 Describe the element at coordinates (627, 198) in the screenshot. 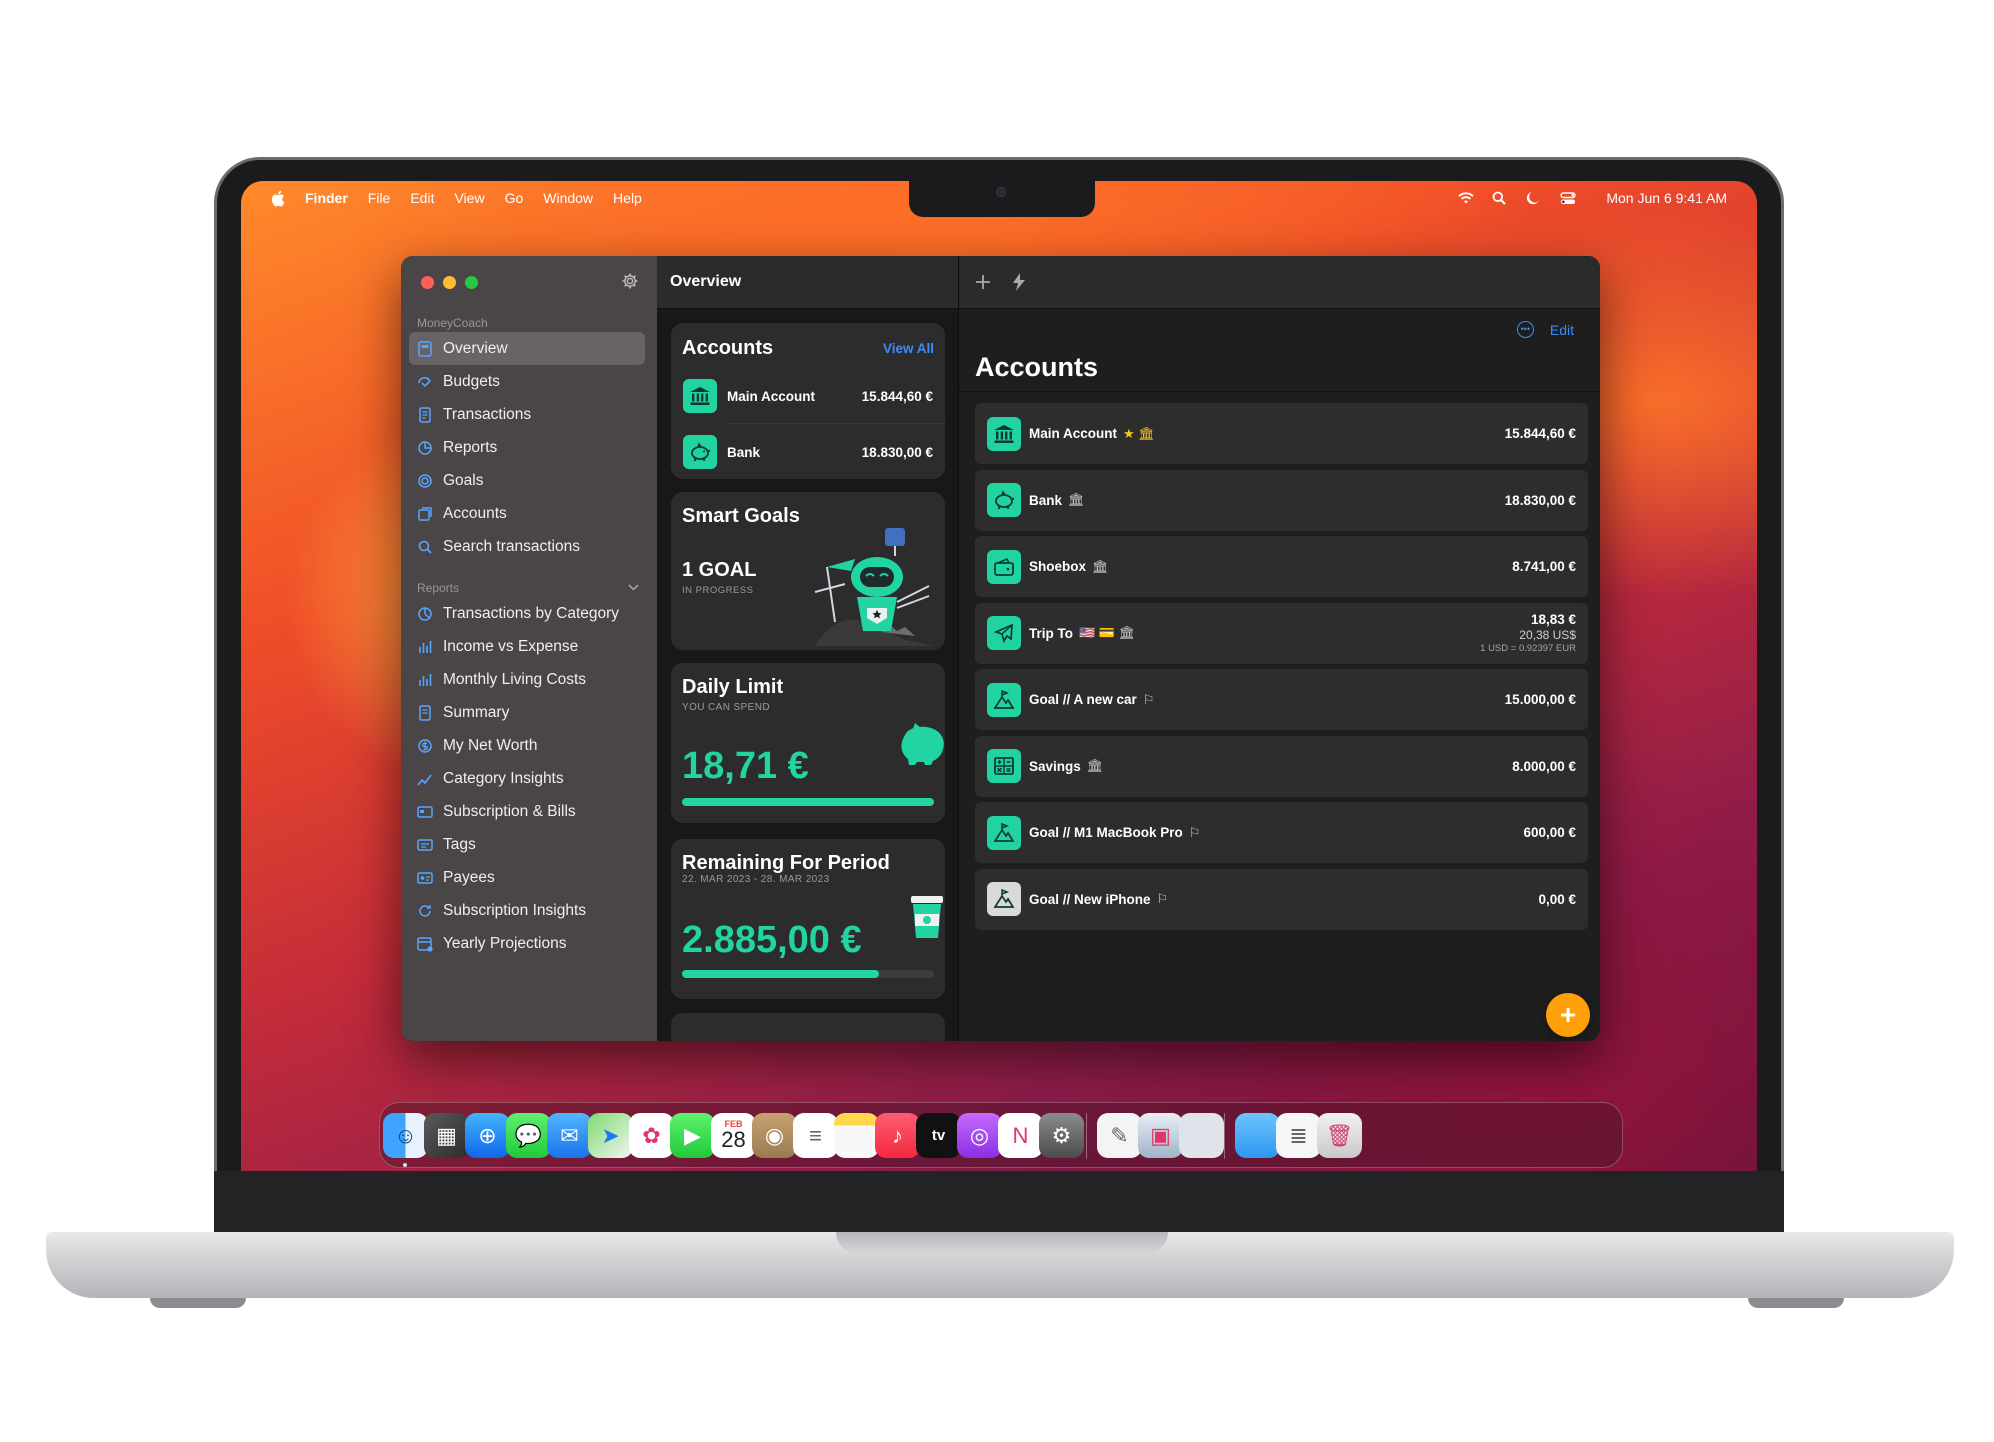

I see `menu-help: Help` at that location.